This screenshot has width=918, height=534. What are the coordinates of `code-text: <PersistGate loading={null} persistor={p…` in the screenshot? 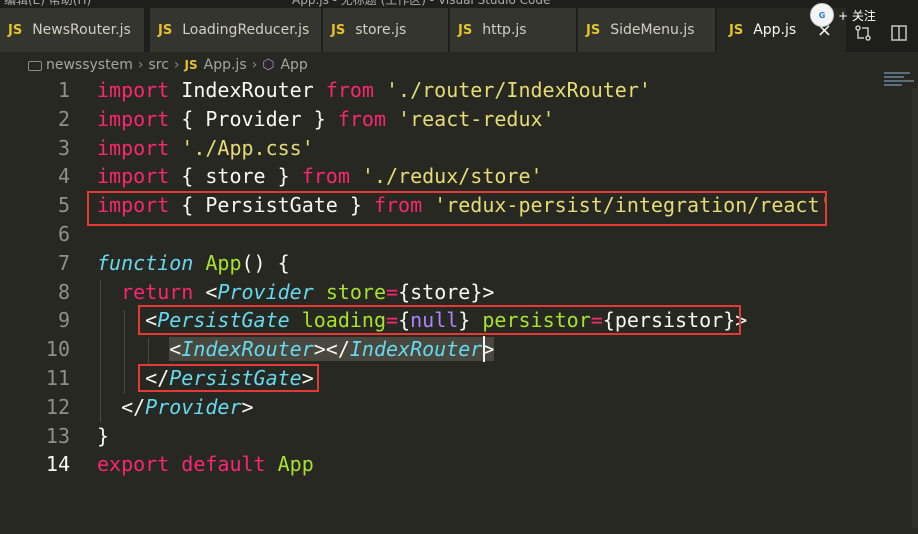 It's located at (422, 320).